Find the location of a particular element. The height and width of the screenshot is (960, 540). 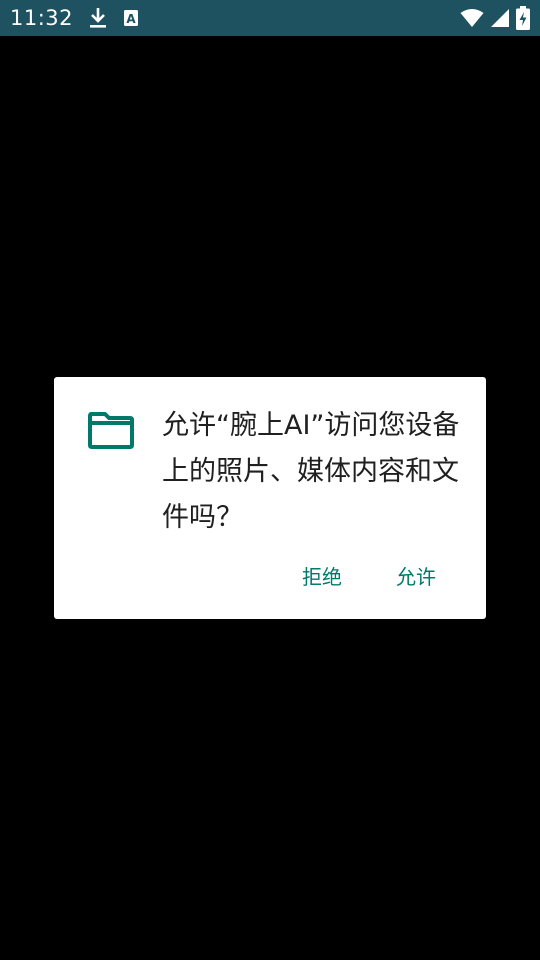

folder-icon is located at coordinates (111, 430).